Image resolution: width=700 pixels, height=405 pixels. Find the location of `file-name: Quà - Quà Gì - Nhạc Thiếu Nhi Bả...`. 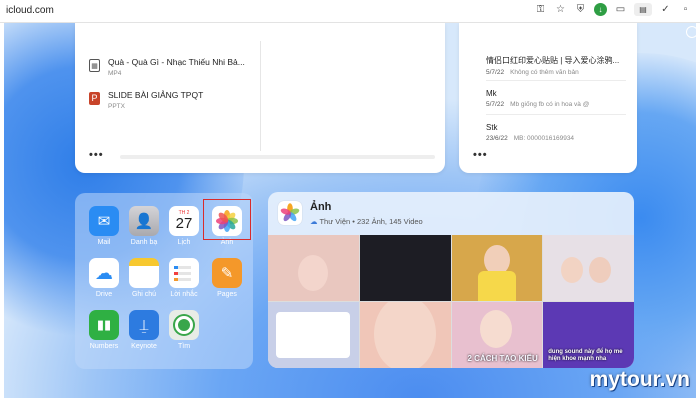

file-name: Quà - Quà Gì - Nhạc Thiếu Nhi Bả... is located at coordinates (176, 62).